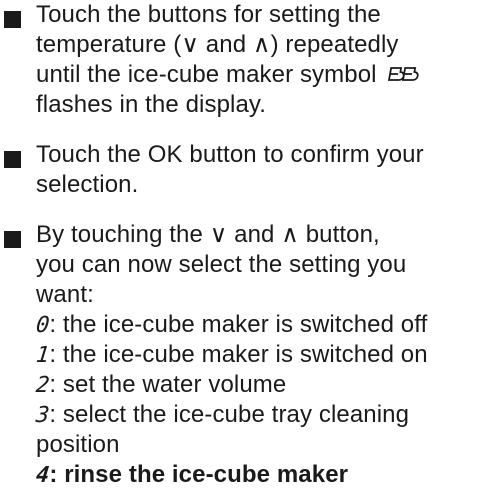 This screenshot has height=503, width=479. Describe the element at coordinates (403, 74) in the screenshot. I see `ice-cube-maker-icon` at that location.